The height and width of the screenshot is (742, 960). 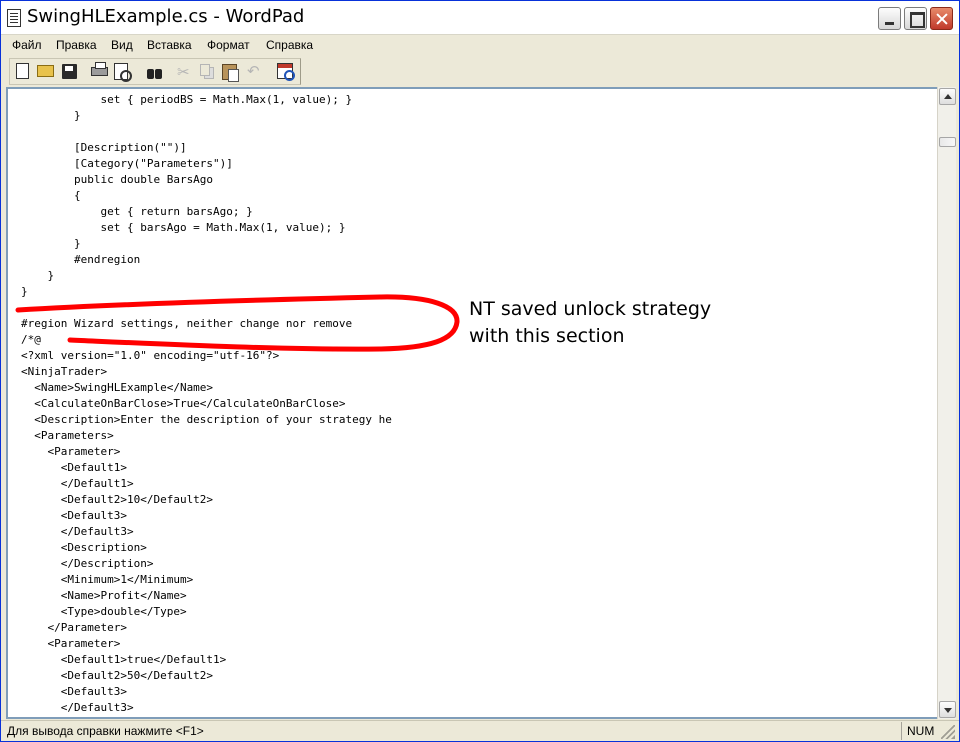 What do you see at coordinates (889, 18) in the screenshot?
I see `minimize-button` at bounding box center [889, 18].